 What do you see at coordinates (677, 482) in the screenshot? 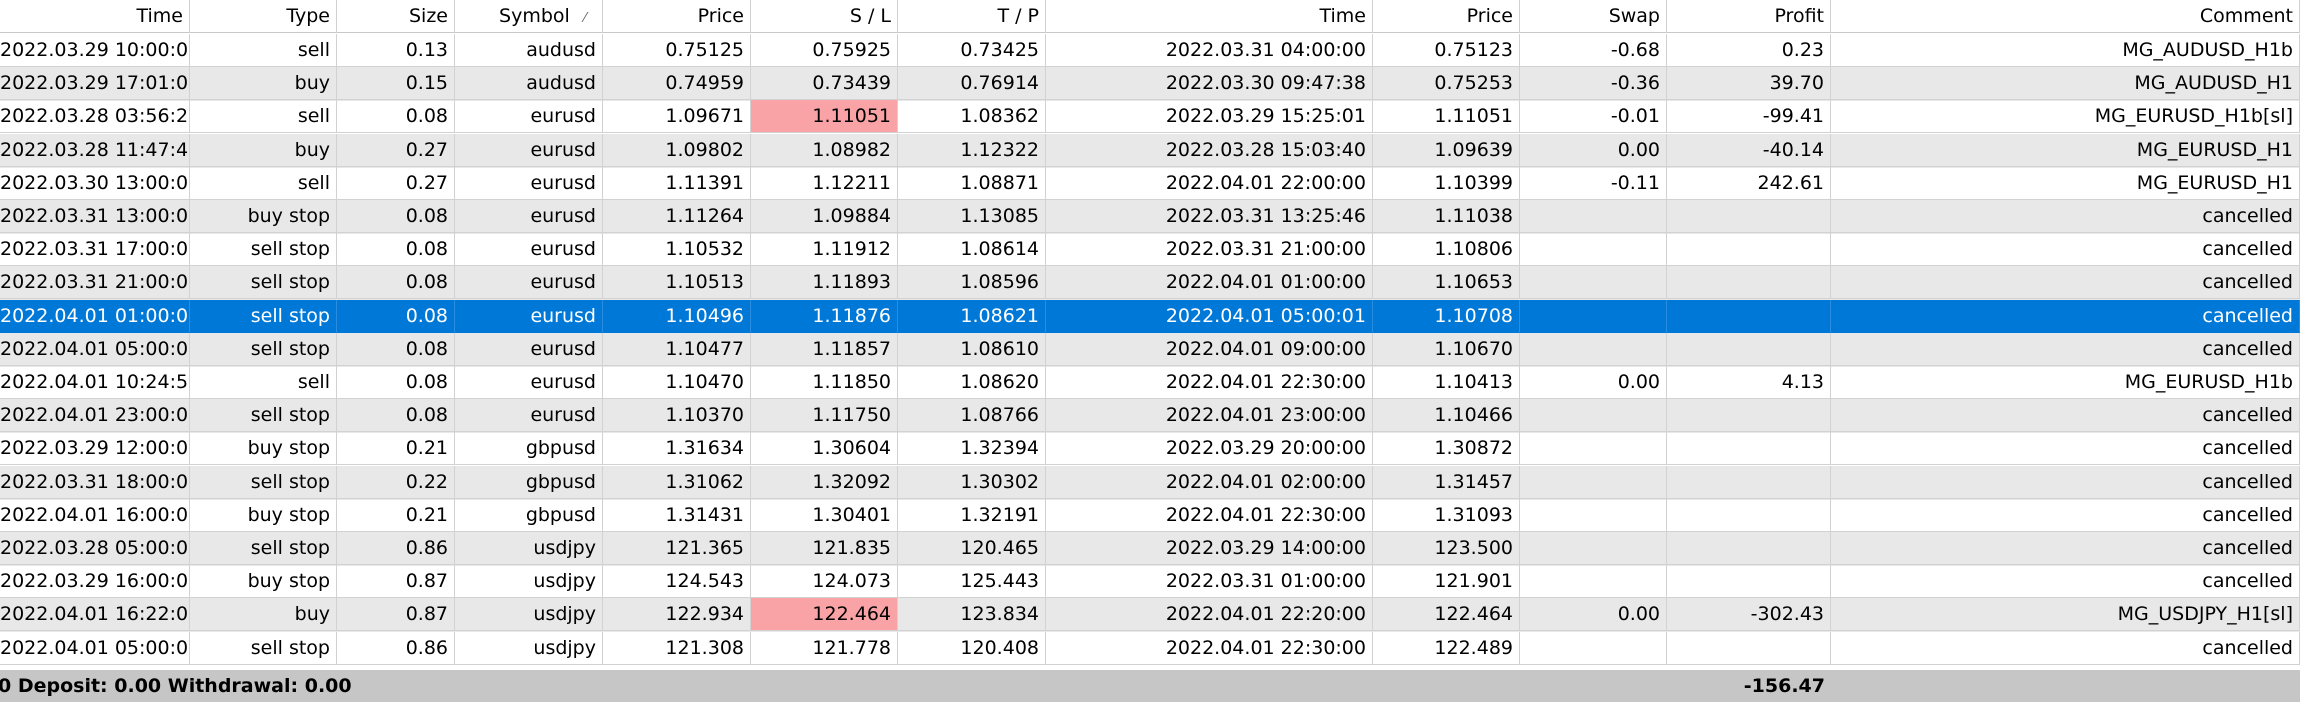
I see `cell-open-price: 1.31062` at bounding box center [677, 482].